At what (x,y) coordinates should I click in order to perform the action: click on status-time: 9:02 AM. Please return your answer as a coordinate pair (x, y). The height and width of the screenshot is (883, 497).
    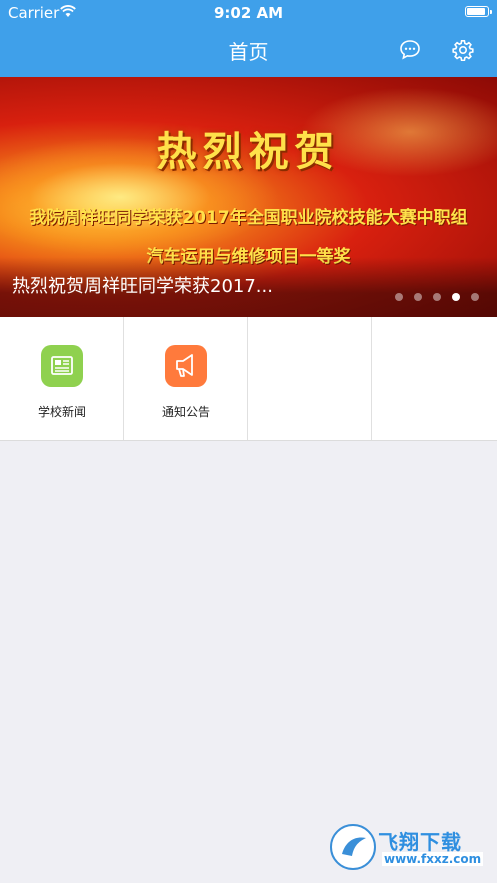
    Looking at the image, I should click on (248, 13).